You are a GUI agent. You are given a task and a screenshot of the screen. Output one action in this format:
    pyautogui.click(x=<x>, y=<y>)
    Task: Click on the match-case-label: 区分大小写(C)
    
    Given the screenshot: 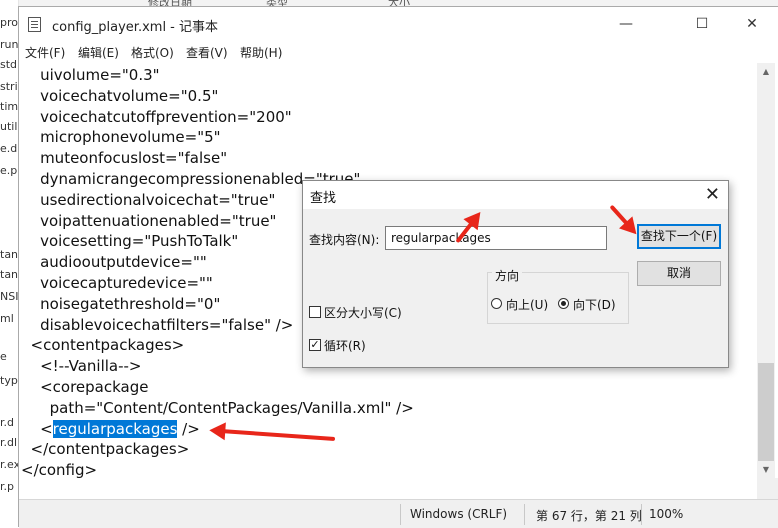 What is the action you would take?
    pyautogui.click(x=363, y=312)
    